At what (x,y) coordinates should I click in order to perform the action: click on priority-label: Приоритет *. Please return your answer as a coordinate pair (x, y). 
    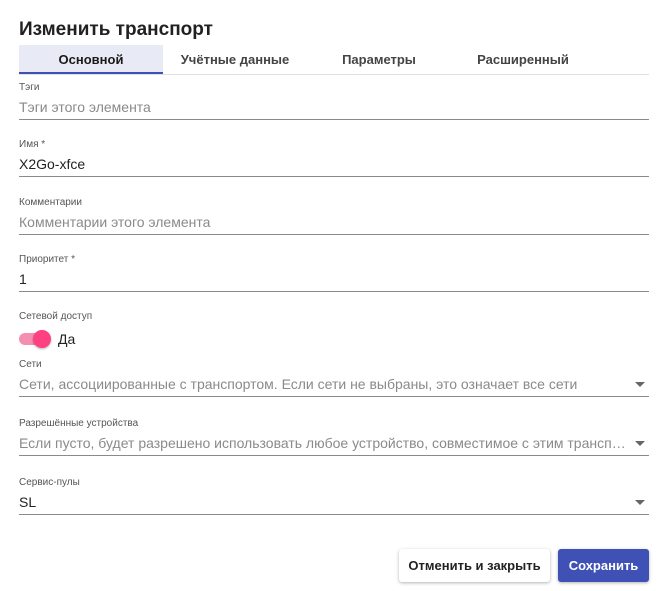
    Looking at the image, I should click on (47, 259).